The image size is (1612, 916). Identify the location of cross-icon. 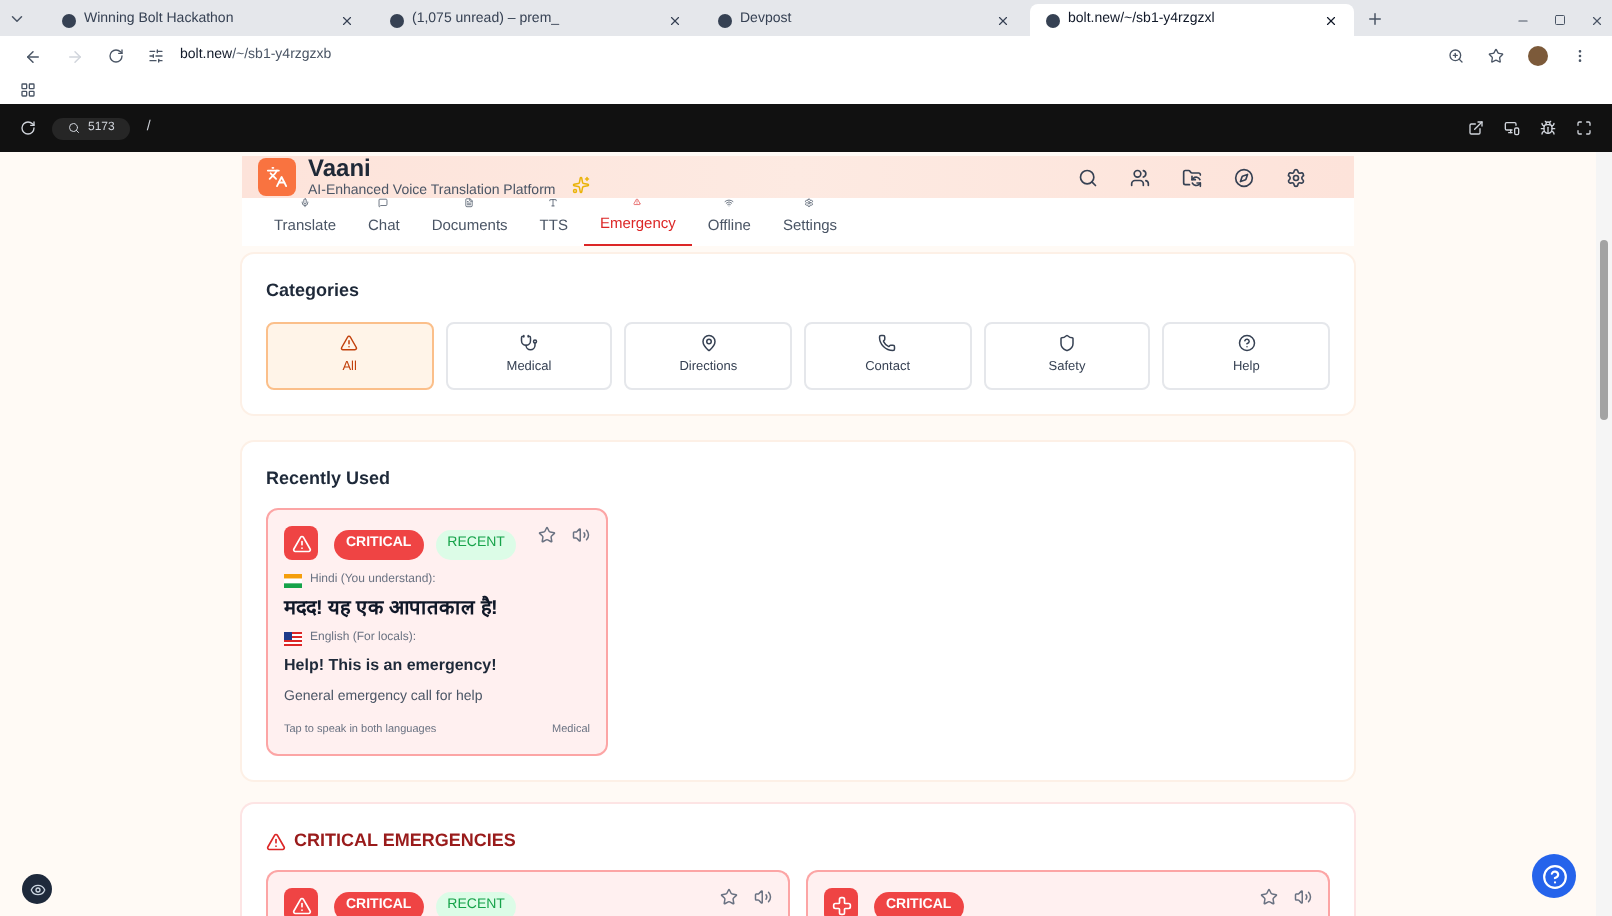
(841, 905).